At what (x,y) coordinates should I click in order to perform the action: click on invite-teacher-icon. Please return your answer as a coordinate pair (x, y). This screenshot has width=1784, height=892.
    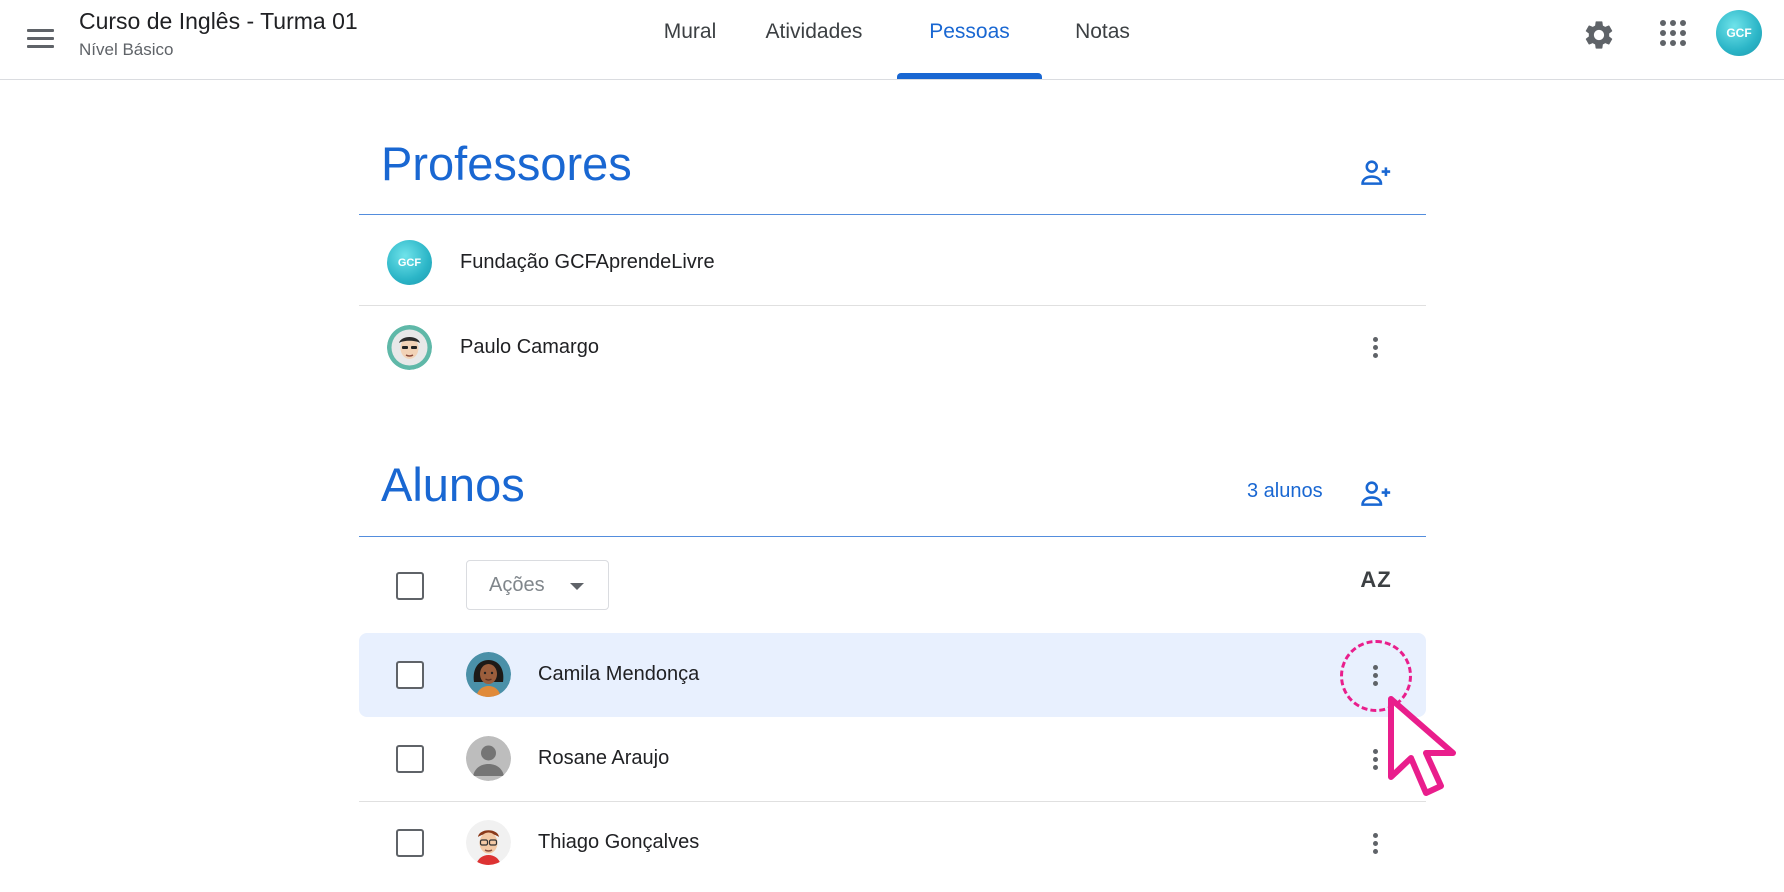
    Looking at the image, I should click on (1376, 173).